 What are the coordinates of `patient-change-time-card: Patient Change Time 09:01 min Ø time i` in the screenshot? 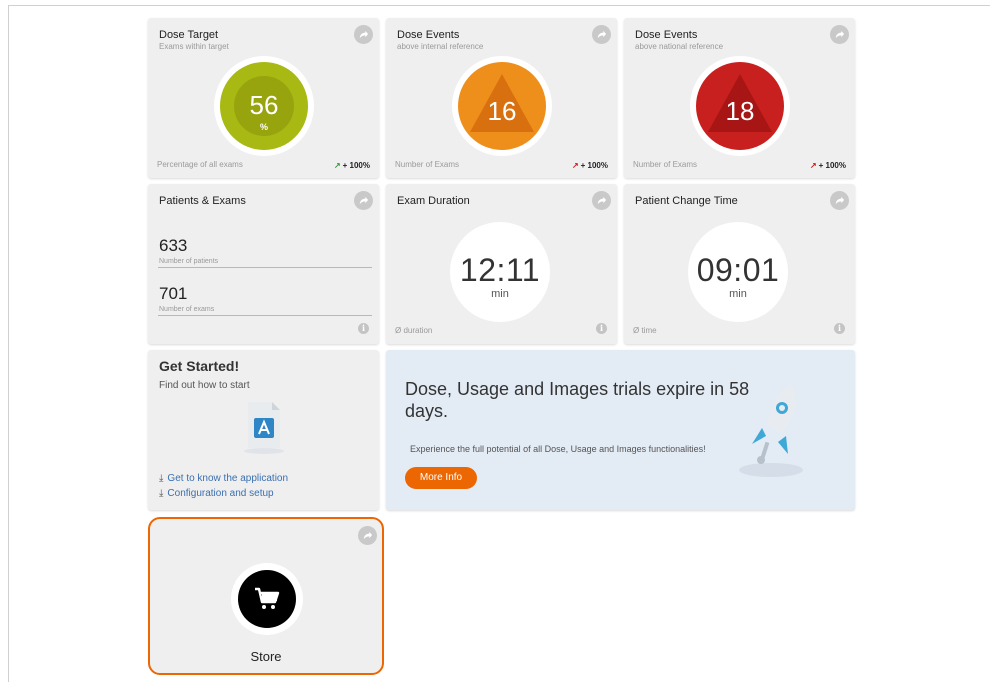 It's located at (739, 264).